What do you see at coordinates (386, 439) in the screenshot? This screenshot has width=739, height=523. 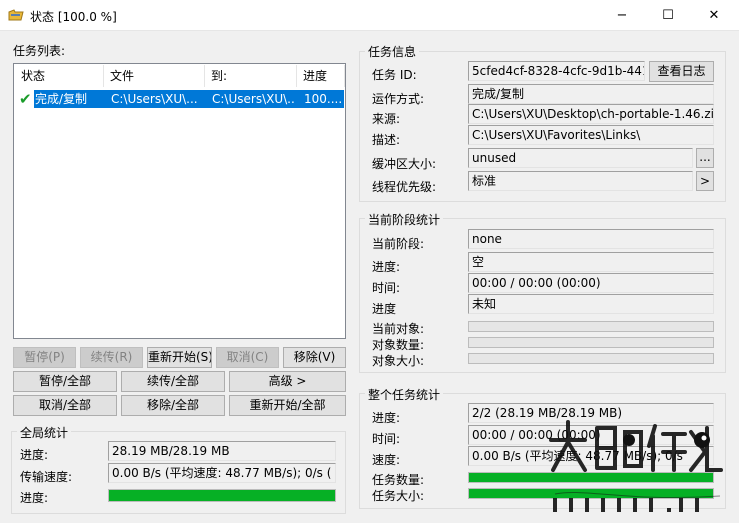 I see `whole-time-label: 时间:` at bounding box center [386, 439].